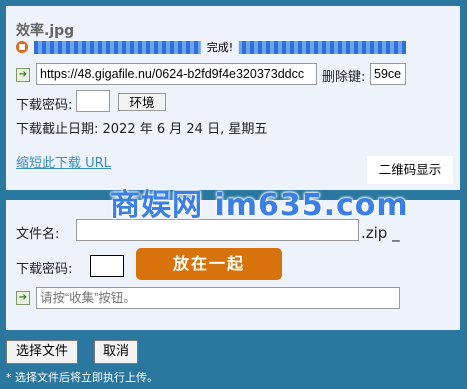  I want to click on expiry-date-text: 下载截止日期: 2022 年 6 月 24 日, 星期五, so click(142, 129).